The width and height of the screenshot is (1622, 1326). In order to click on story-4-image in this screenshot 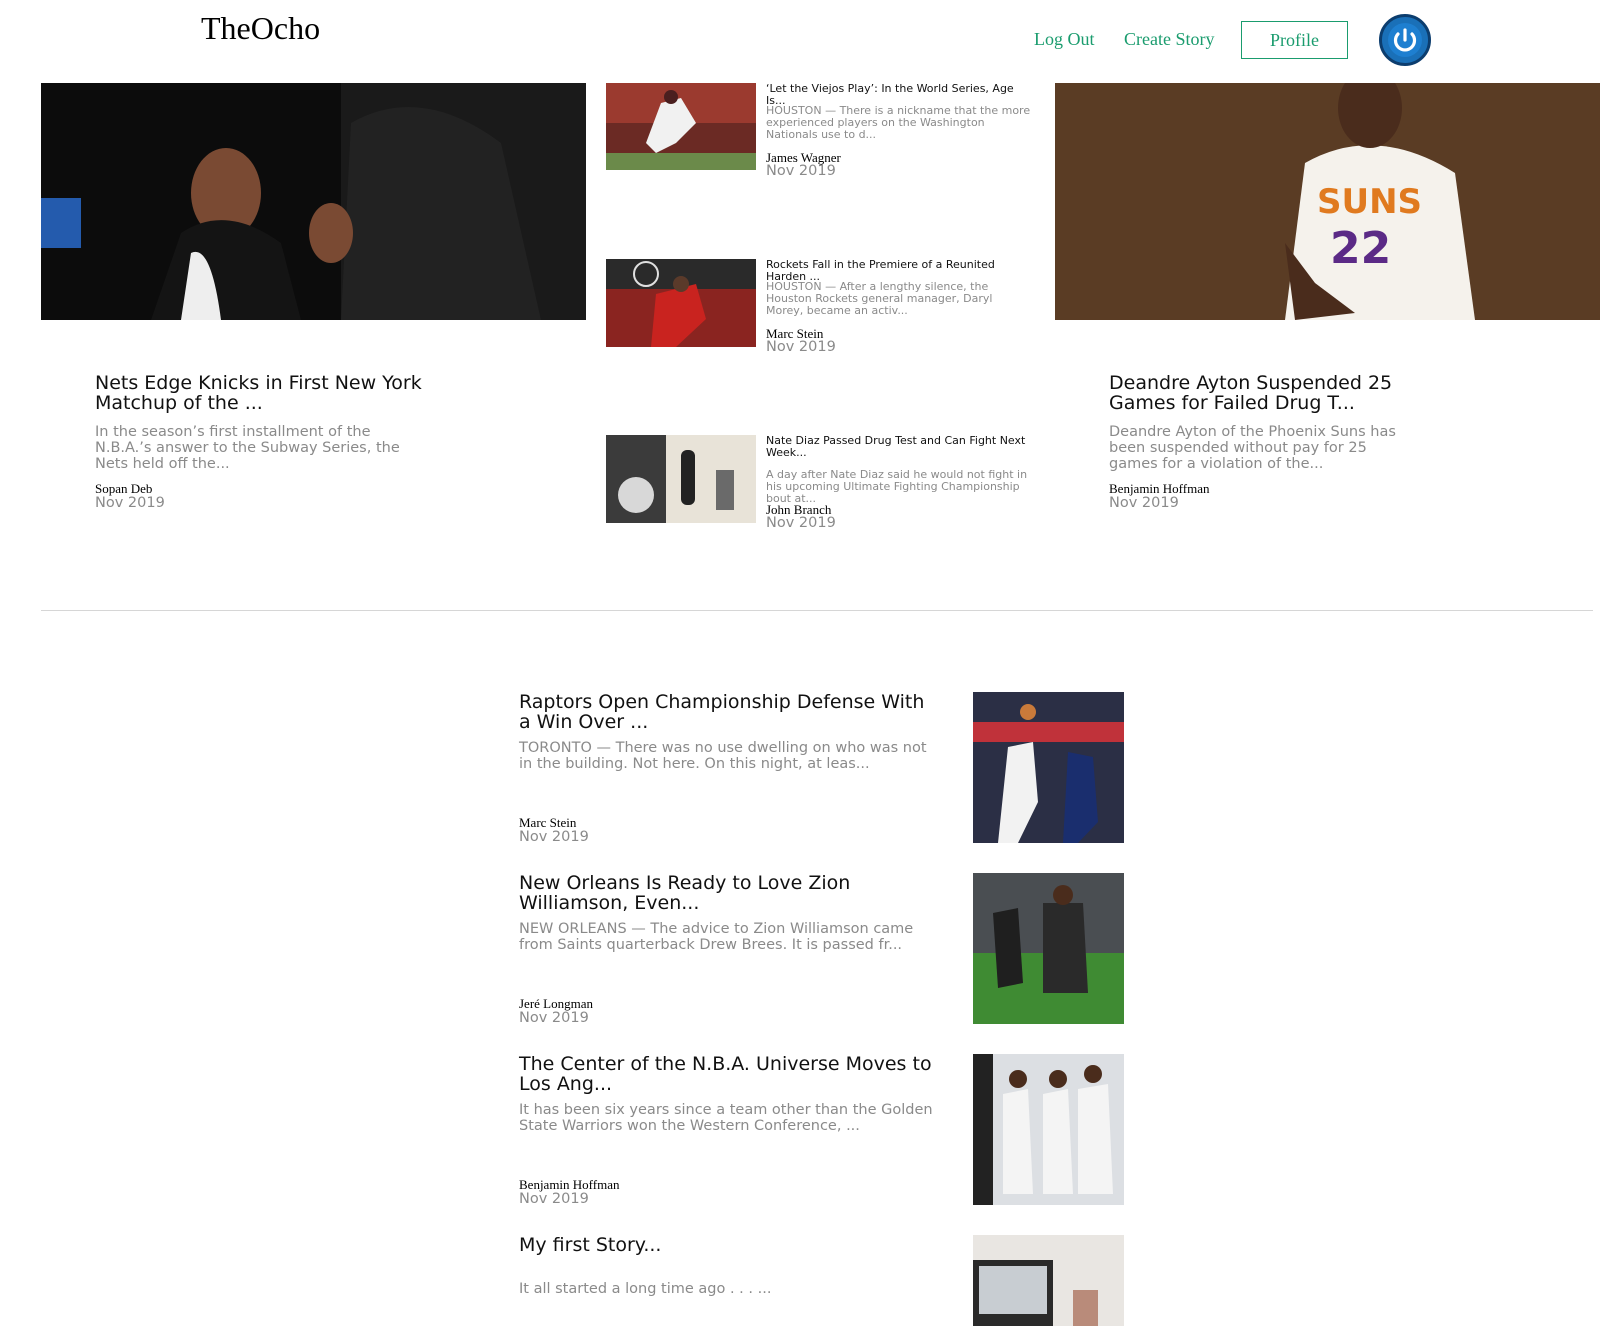, I will do `click(1048, 1280)`.